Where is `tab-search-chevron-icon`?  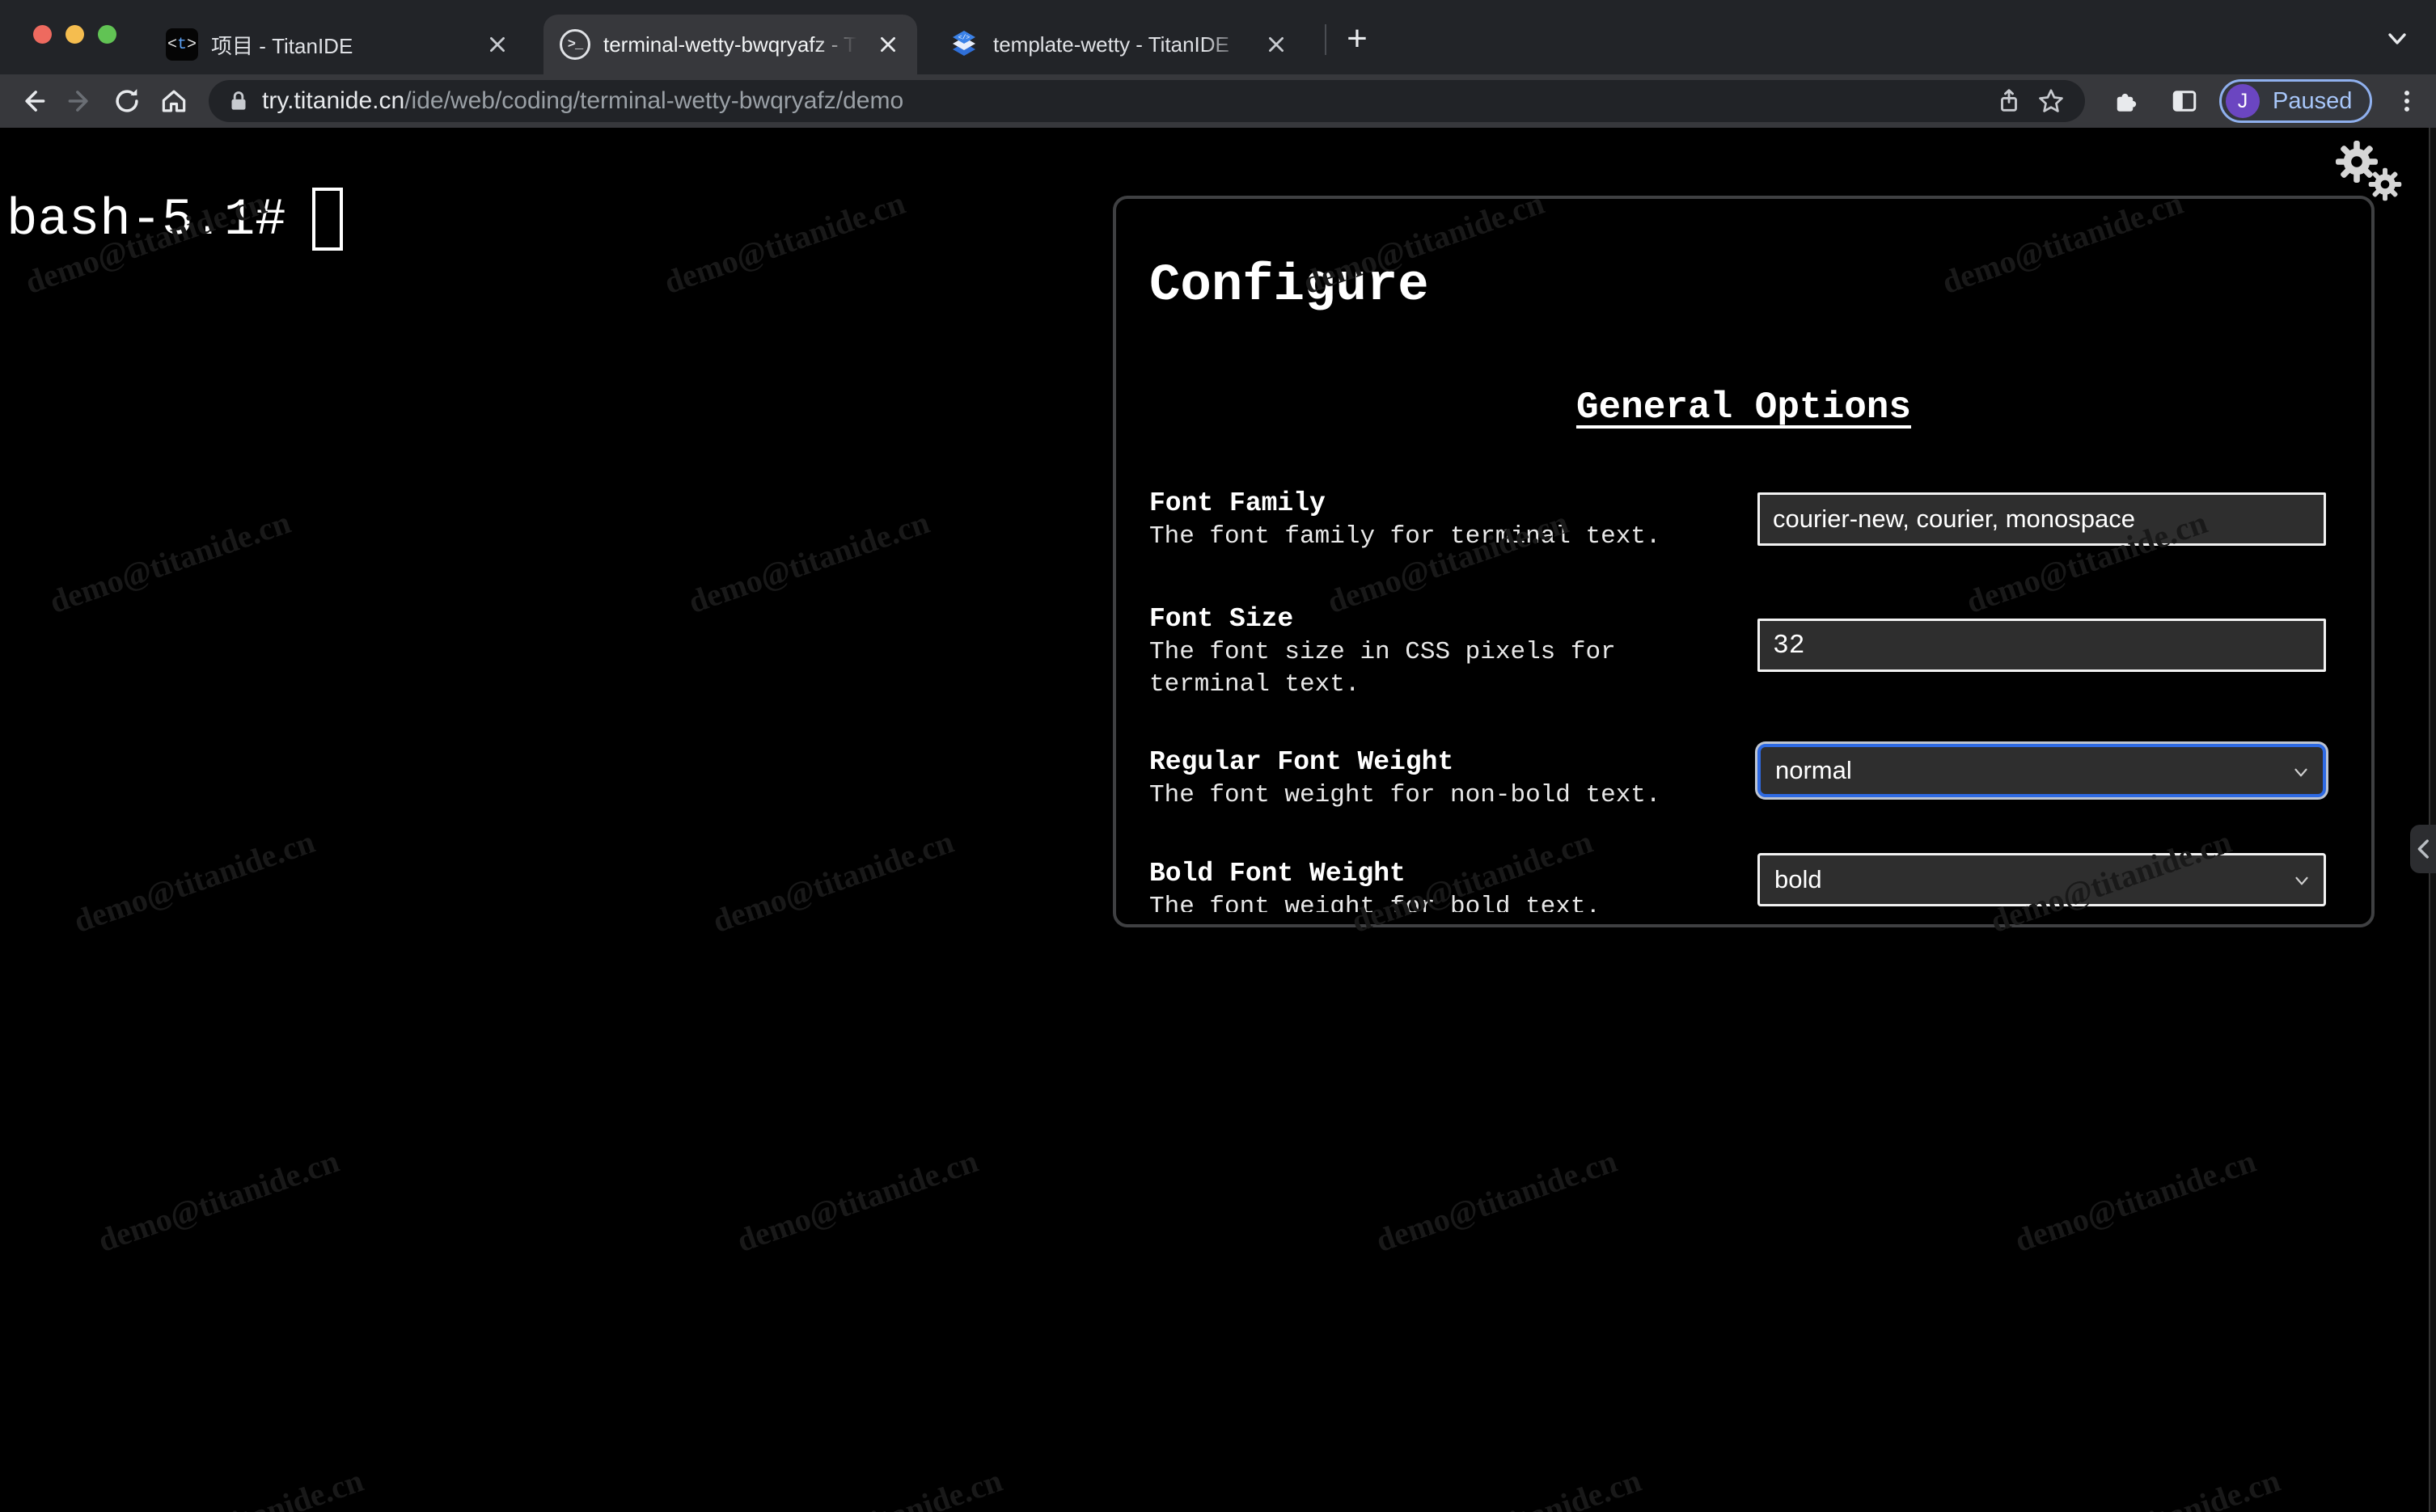
tab-search-chevron-icon is located at coordinates (2397, 39).